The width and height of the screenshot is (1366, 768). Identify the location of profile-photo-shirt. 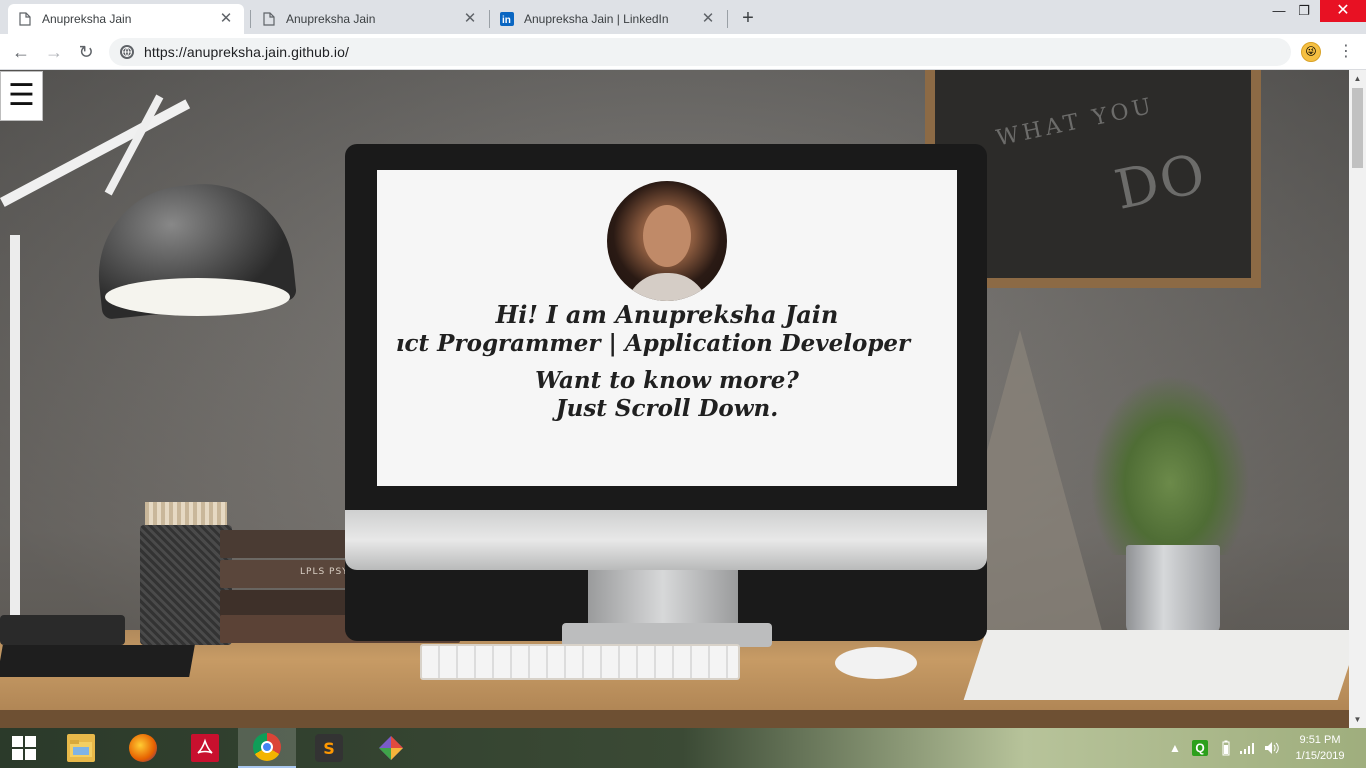
(667, 287).